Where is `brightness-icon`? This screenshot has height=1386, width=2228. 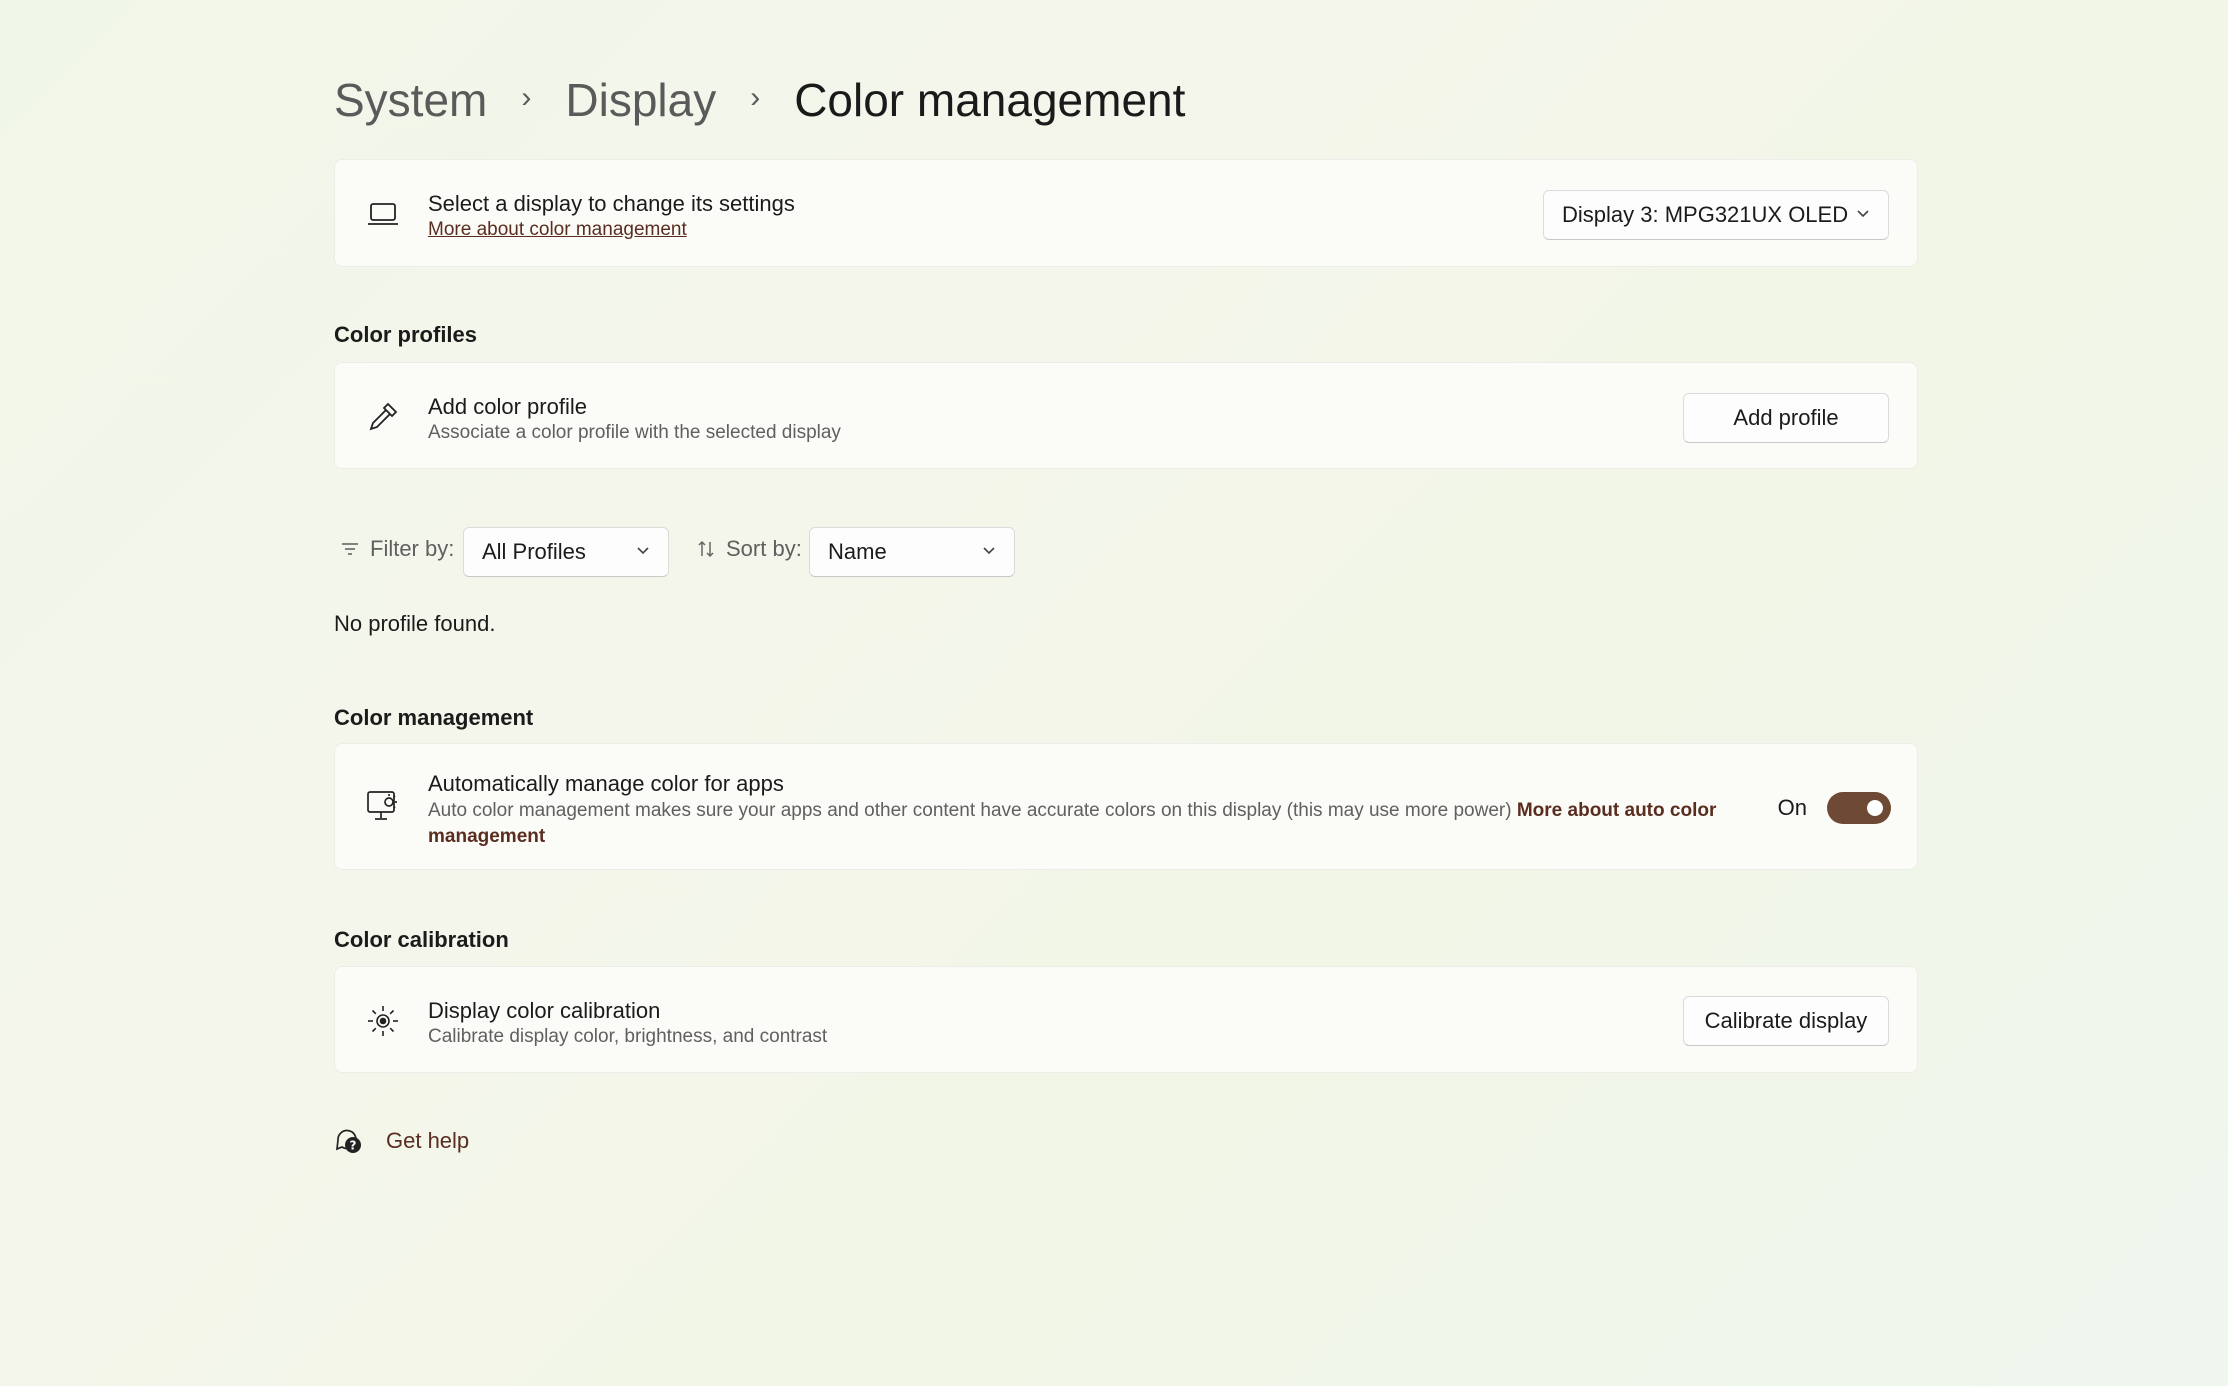
brightness-icon is located at coordinates (383, 1021).